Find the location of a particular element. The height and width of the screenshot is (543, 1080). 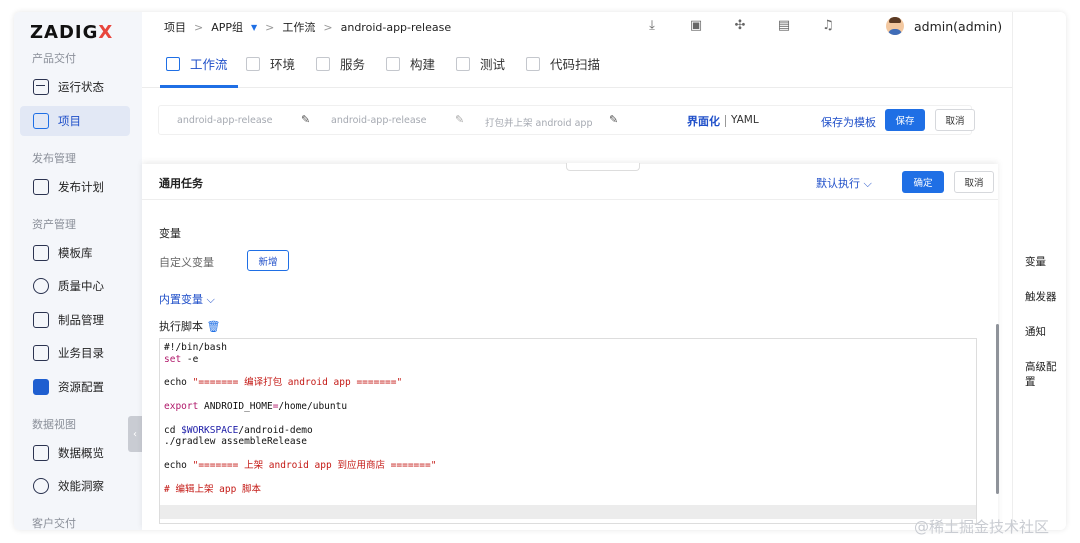

sidebar-item-data-overview: 数据概览 is located at coordinates (75, 453).